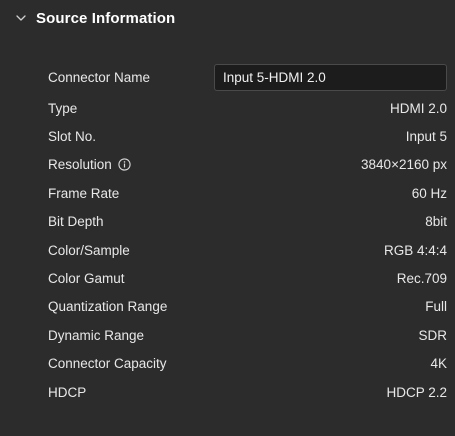 The image size is (455, 436). Describe the element at coordinates (99, 77) in the screenshot. I see `field-label-connector-name: Connector Name` at that location.